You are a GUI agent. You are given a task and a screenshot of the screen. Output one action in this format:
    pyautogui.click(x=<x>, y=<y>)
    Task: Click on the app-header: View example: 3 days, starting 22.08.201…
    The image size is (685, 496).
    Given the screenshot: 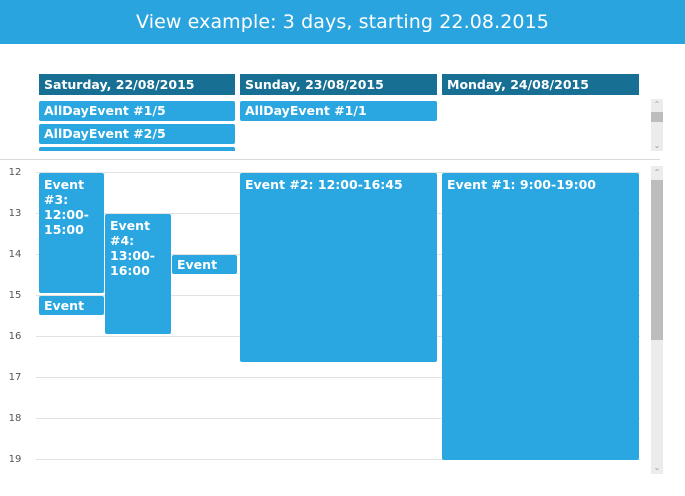 What is the action you would take?
    pyautogui.click(x=342, y=22)
    